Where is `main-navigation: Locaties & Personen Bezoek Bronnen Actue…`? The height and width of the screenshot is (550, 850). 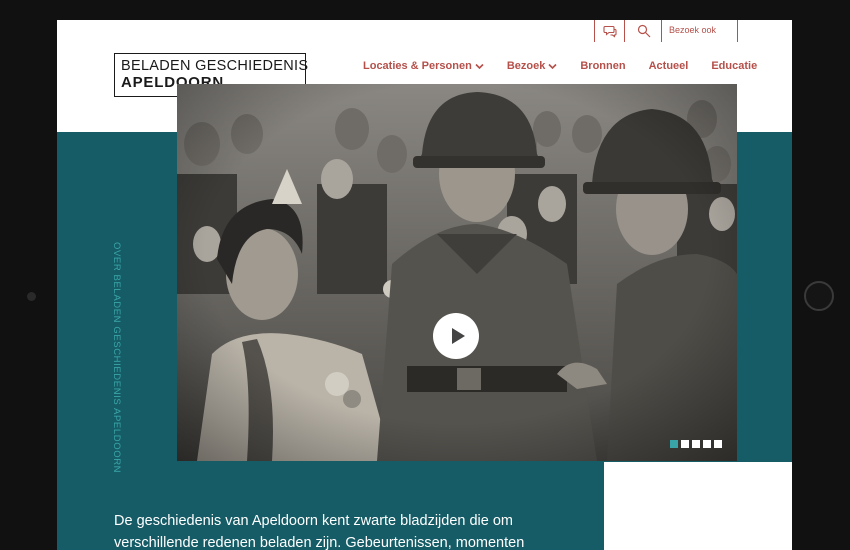 main-navigation: Locaties & Personen Bezoek Bronnen Actue… is located at coordinates (571, 66).